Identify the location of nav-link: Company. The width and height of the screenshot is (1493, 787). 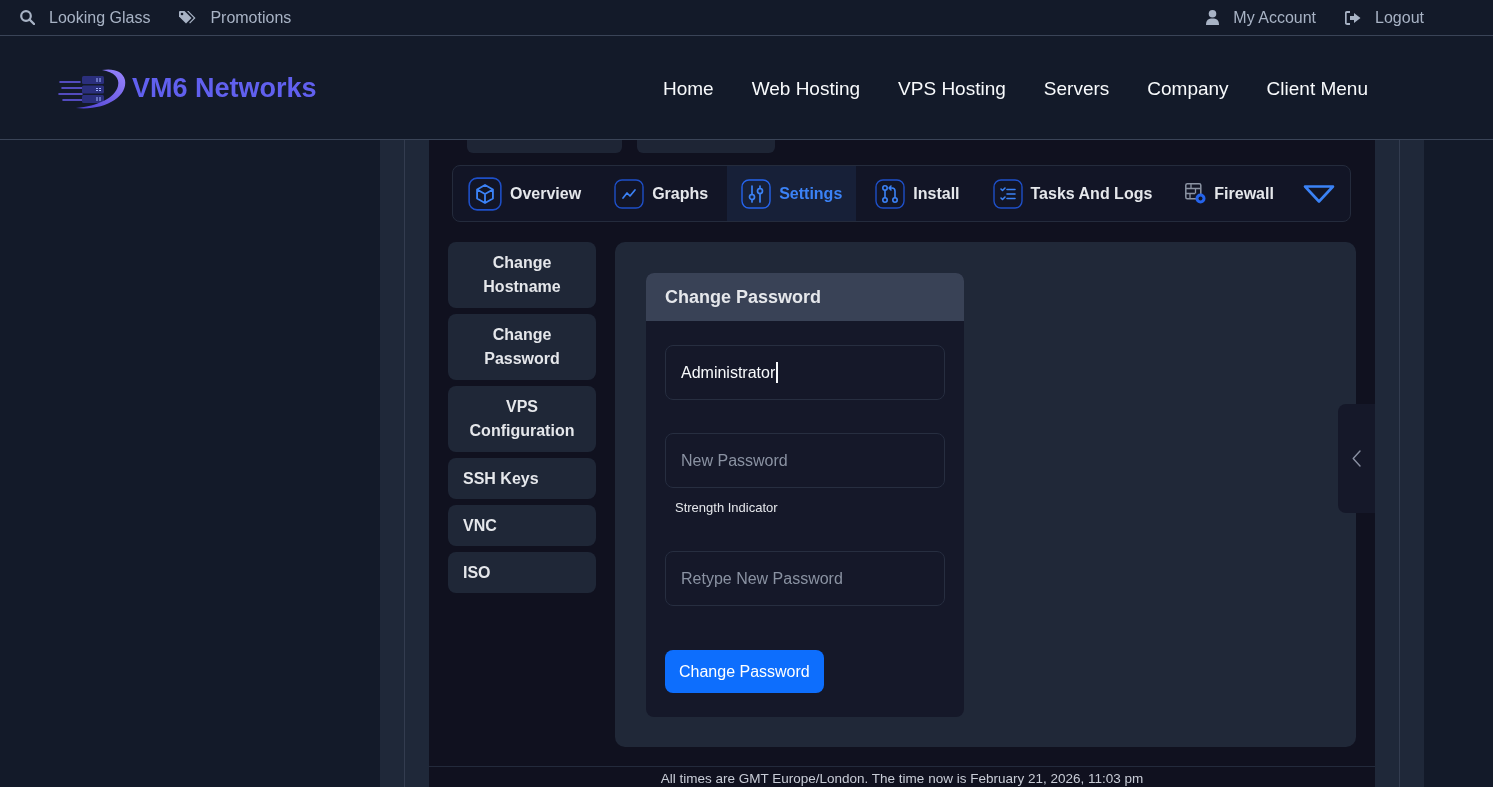
(1188, 88).